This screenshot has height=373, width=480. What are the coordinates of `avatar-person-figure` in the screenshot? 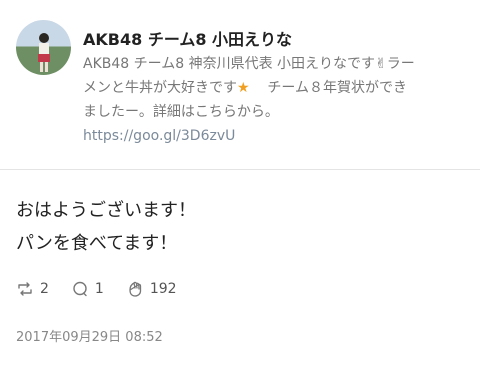 It's located at (44, 52).